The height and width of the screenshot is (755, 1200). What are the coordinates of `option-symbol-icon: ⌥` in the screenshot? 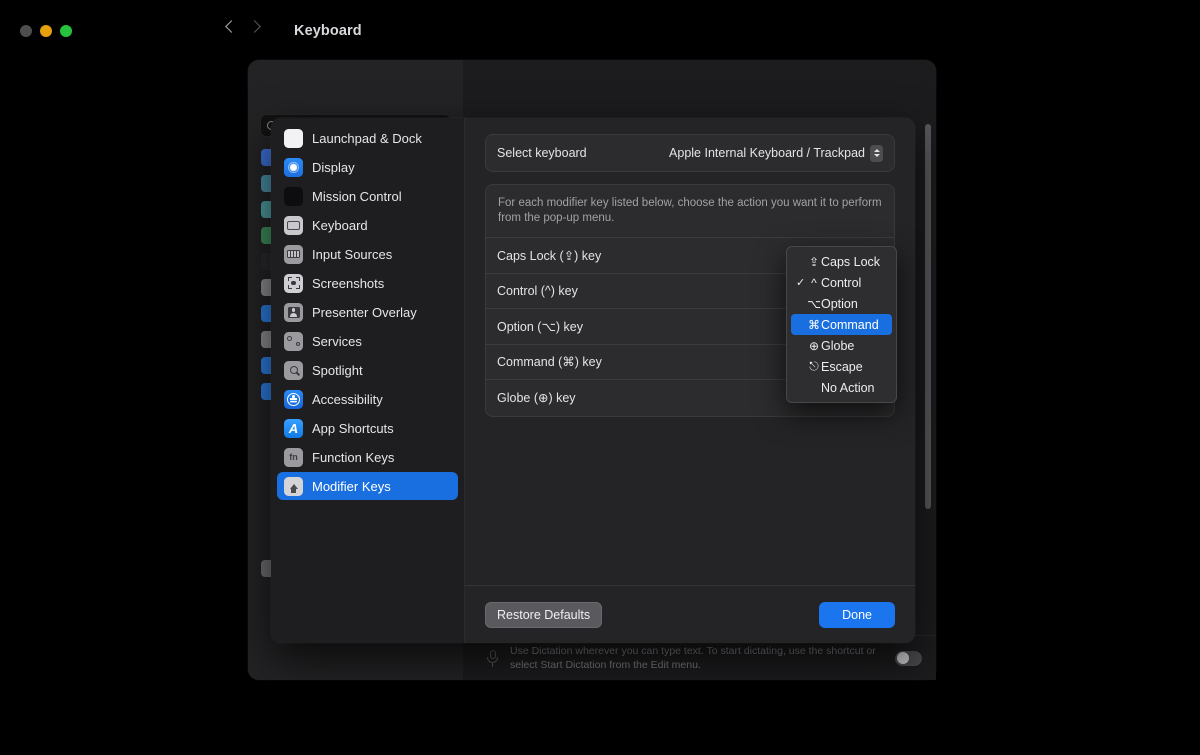 It's located at (814, 303).